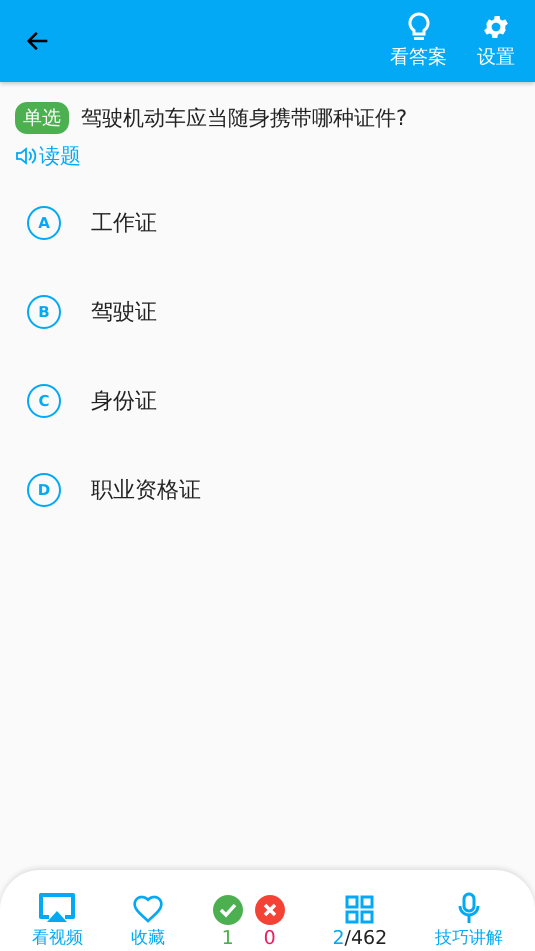 This screenshot has height=951, width=535. Describe the element at coordinates (228, 938) in the screenshot. I see `correct-count: 1` at that location.